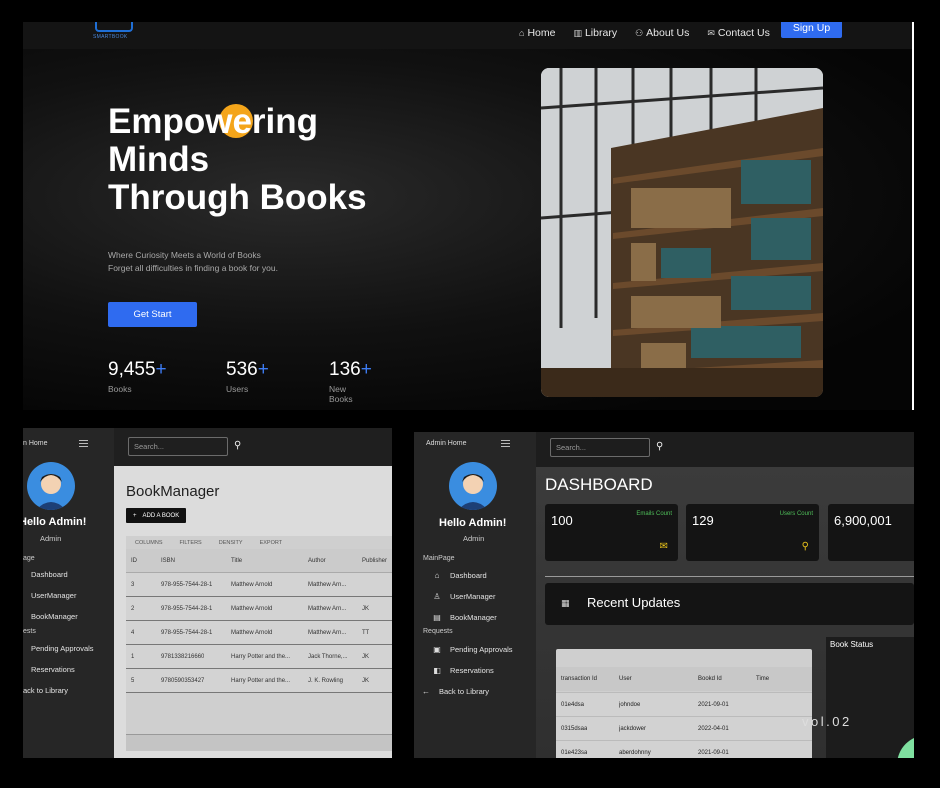 The width and height of the screenshot is (940, 788). Describe the element at coordinates (574, 728) in the screenshot. I see `cell-transaction-id: 0315dsaa` at that location.